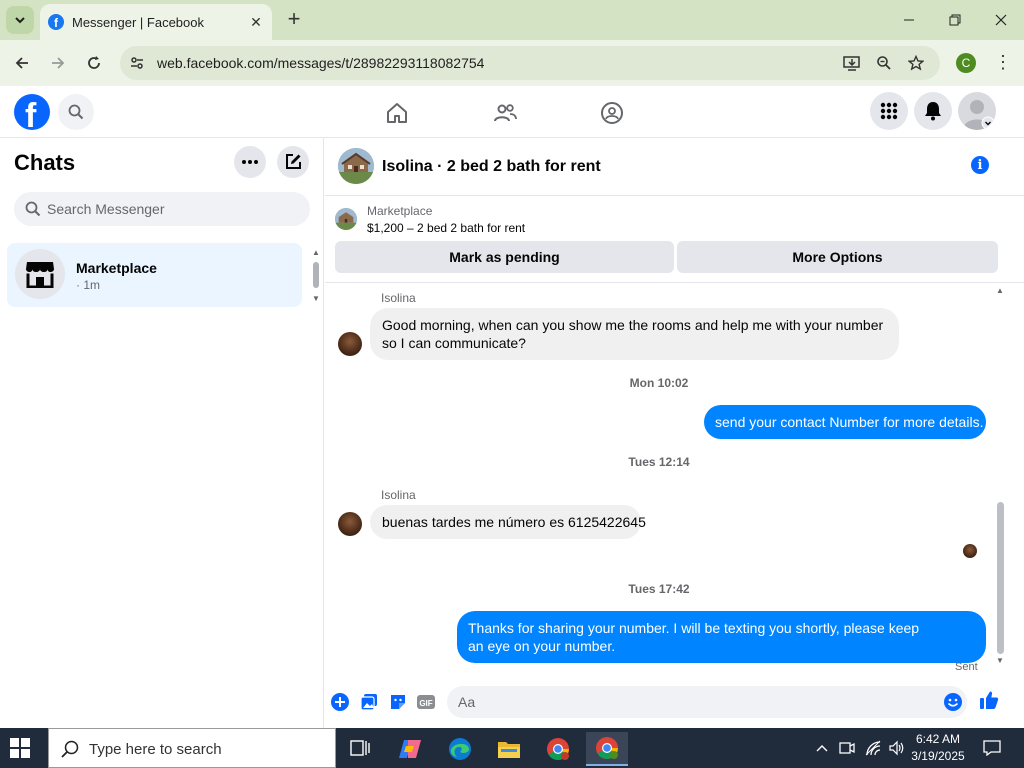 The height and width of the screenshot is (768, 1024). I want to click on chat-list-item: Marketplace · 1m, so click(154, 275).